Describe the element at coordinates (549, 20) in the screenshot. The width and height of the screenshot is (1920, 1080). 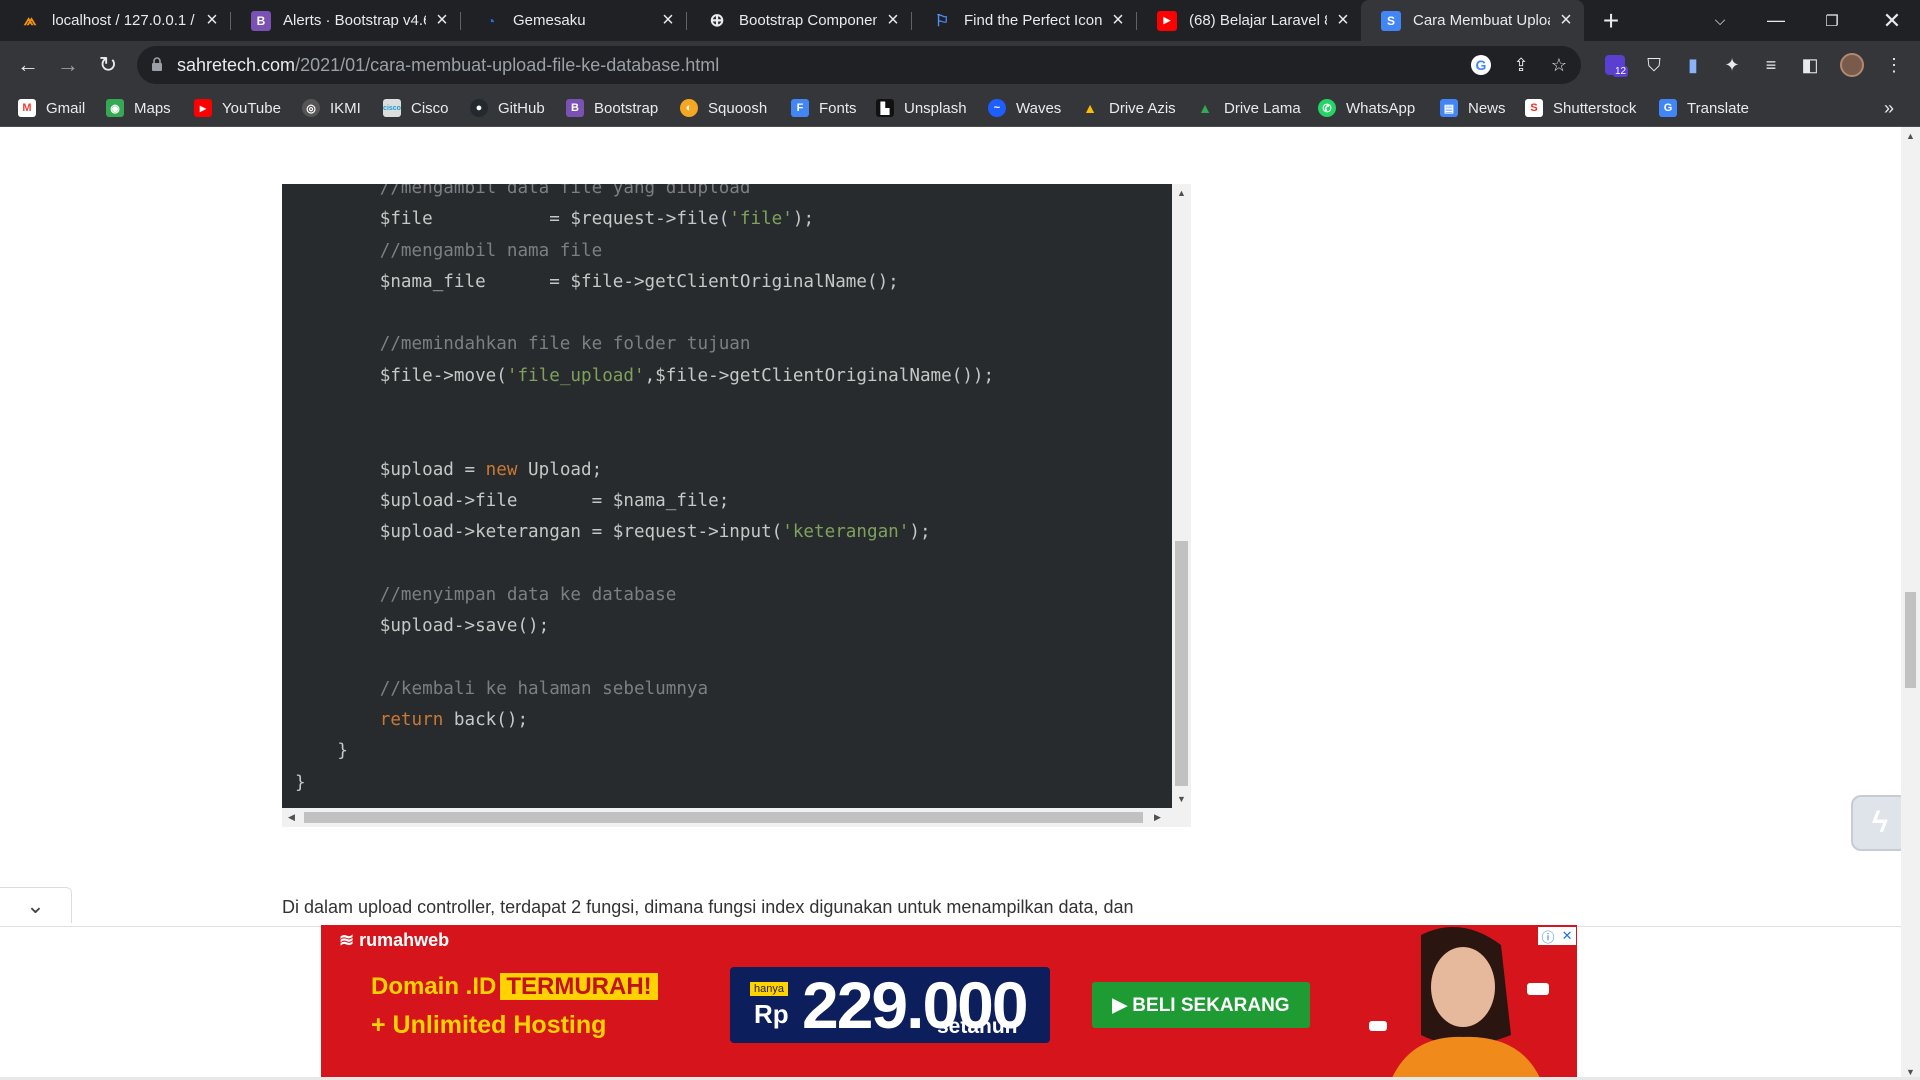
I see `tab-title: Gemesaku` at that location.